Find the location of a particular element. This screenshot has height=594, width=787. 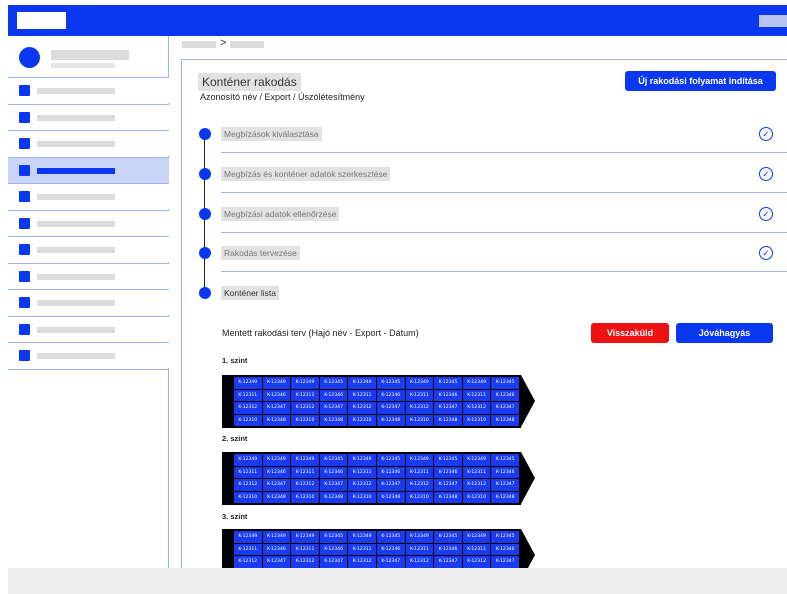

step-label: Megbízás és konténer adatok szerkesztése is located at coordinates (306, 174).